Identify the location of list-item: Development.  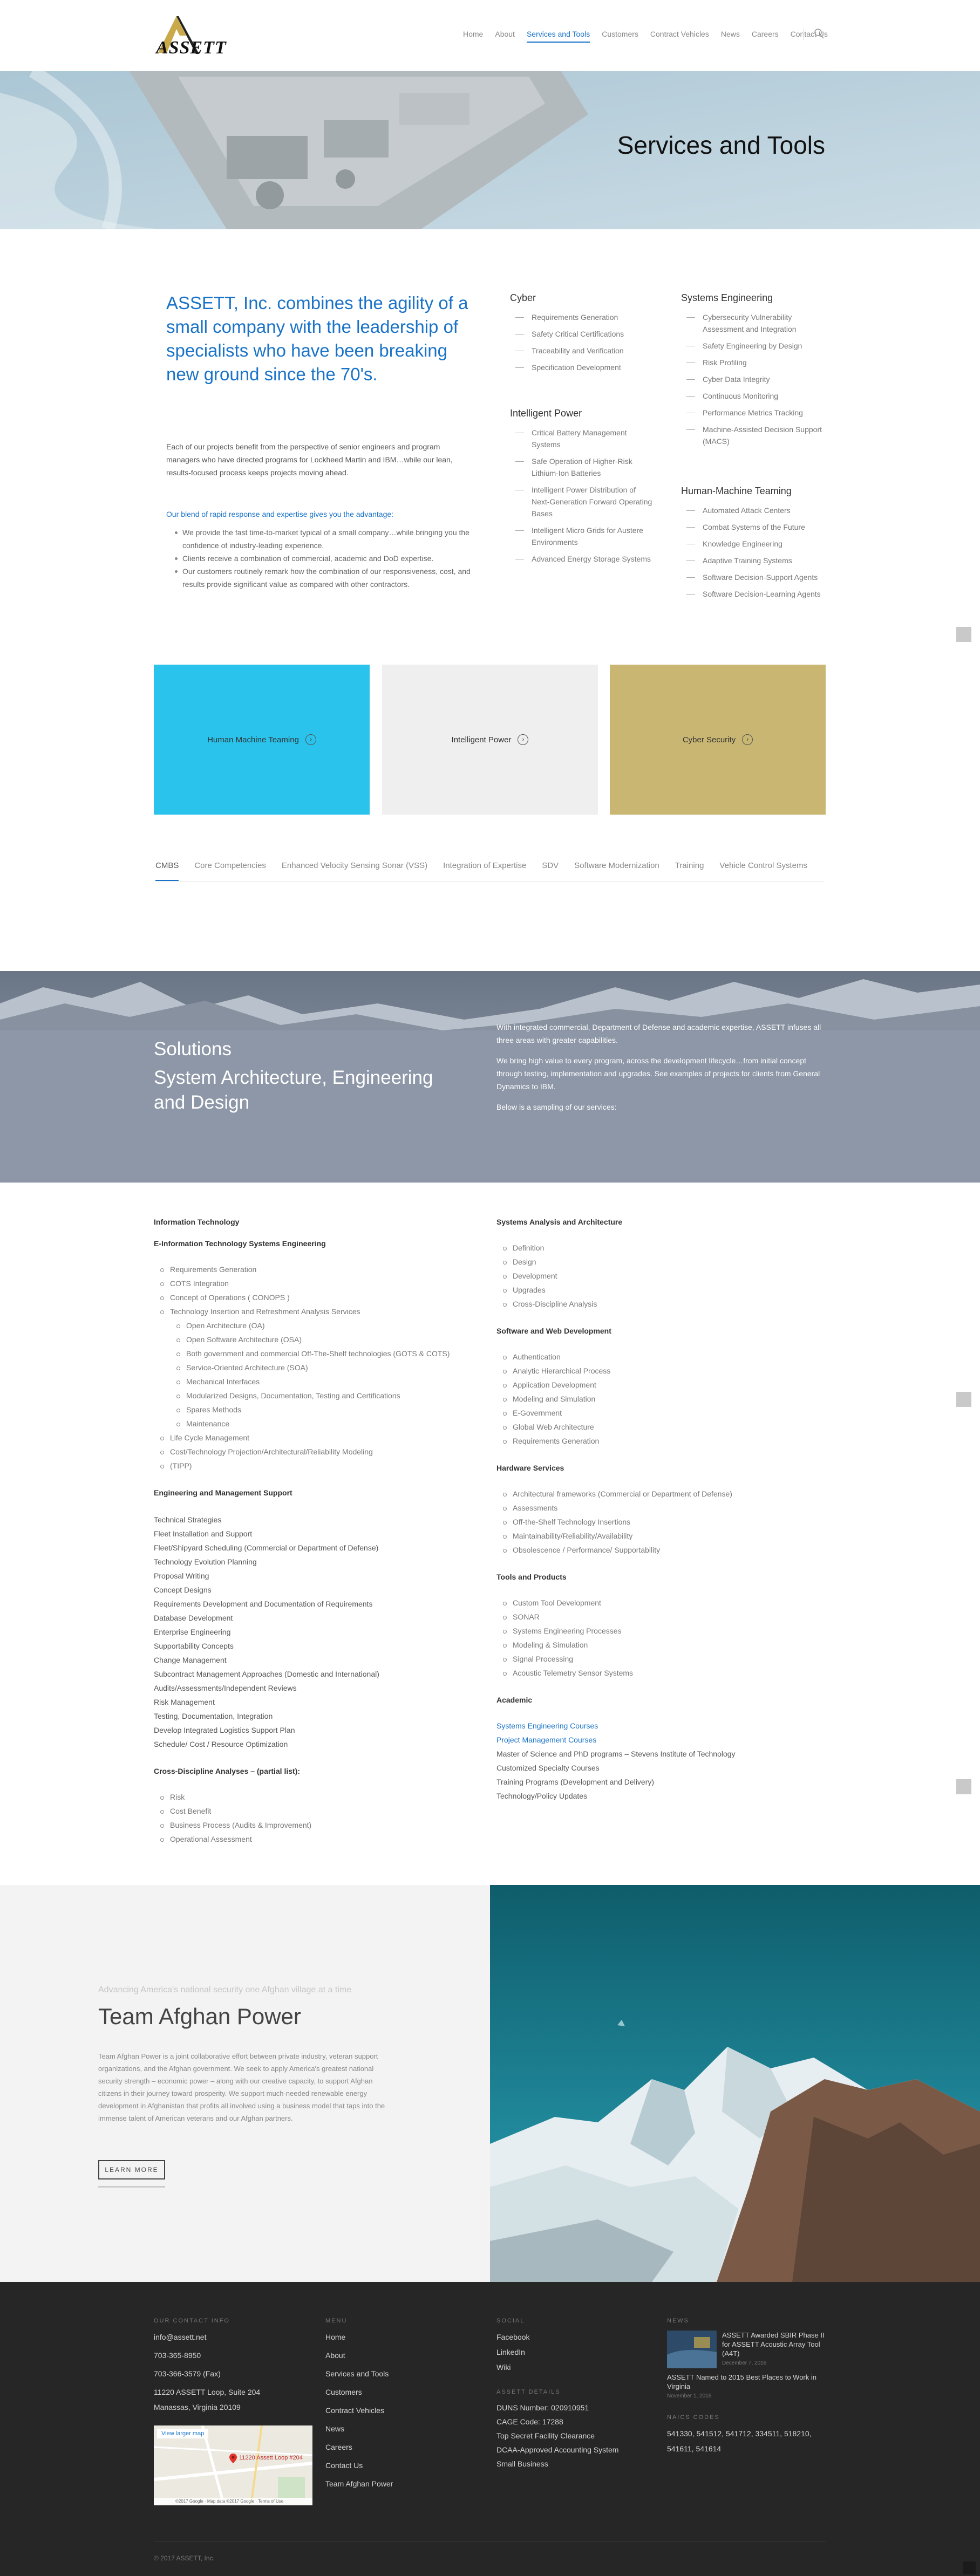
(661, 1276).